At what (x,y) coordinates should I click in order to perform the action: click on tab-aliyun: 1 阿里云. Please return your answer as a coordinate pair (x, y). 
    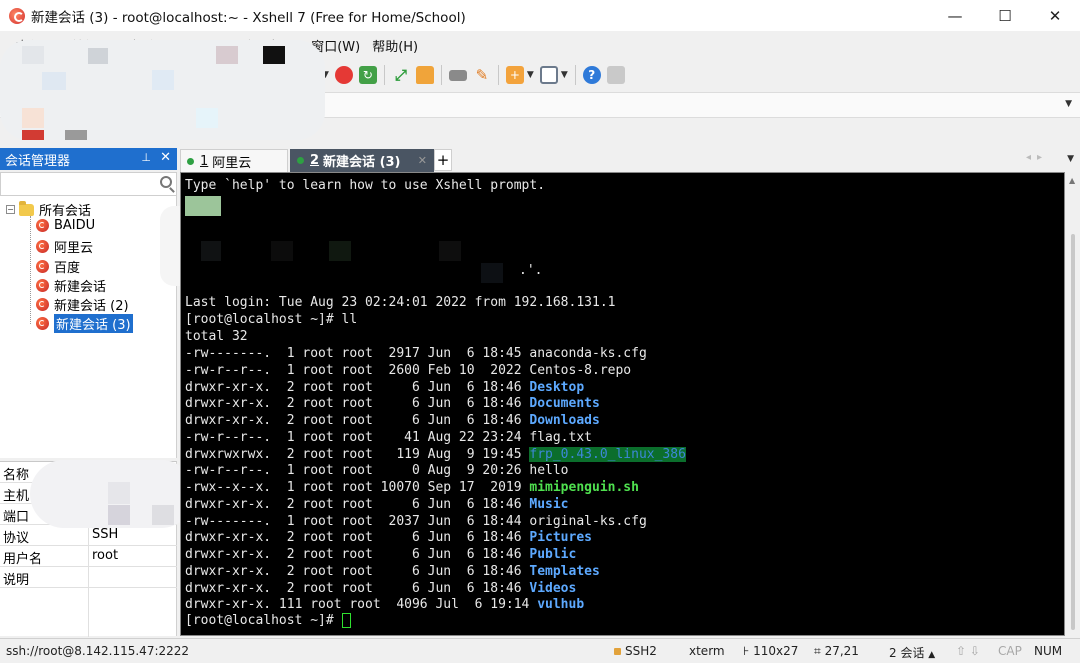
    Looking at the image, I should click on (234, 160).